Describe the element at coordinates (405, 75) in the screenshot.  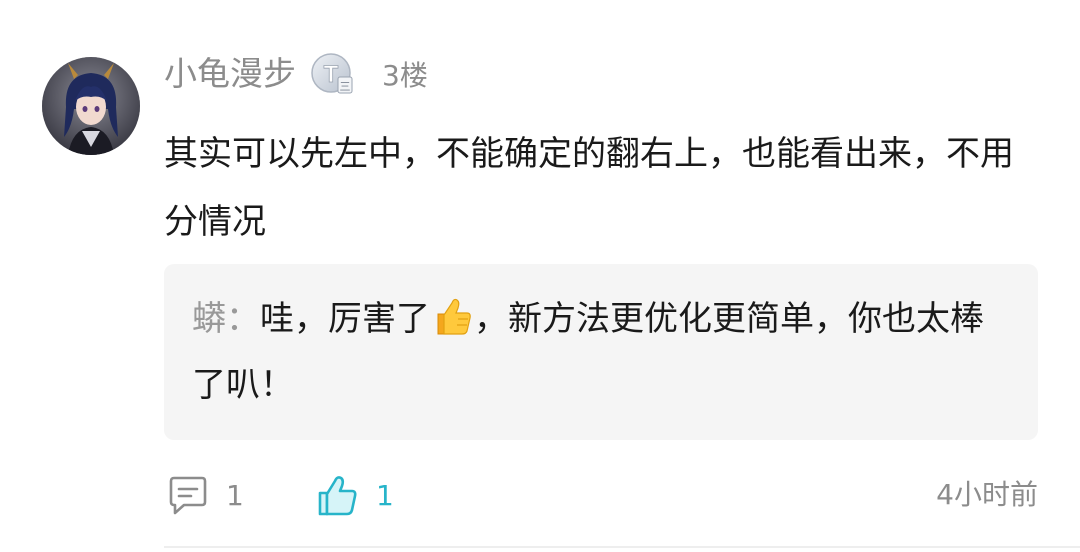
I see `floor-number: 3楼` at that location.